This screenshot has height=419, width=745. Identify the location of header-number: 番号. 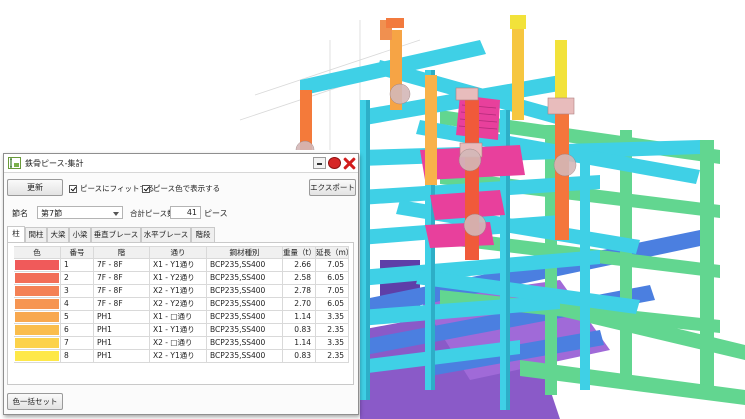
(77, 252).